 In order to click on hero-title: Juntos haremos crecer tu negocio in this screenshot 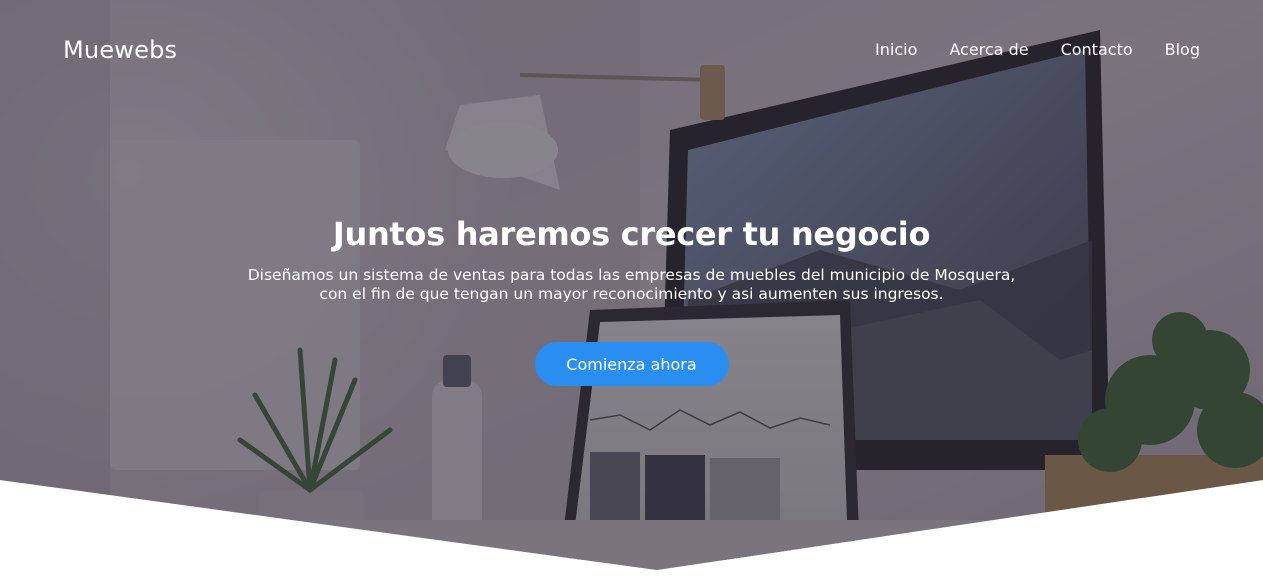, I will do `click(631, 234)`.